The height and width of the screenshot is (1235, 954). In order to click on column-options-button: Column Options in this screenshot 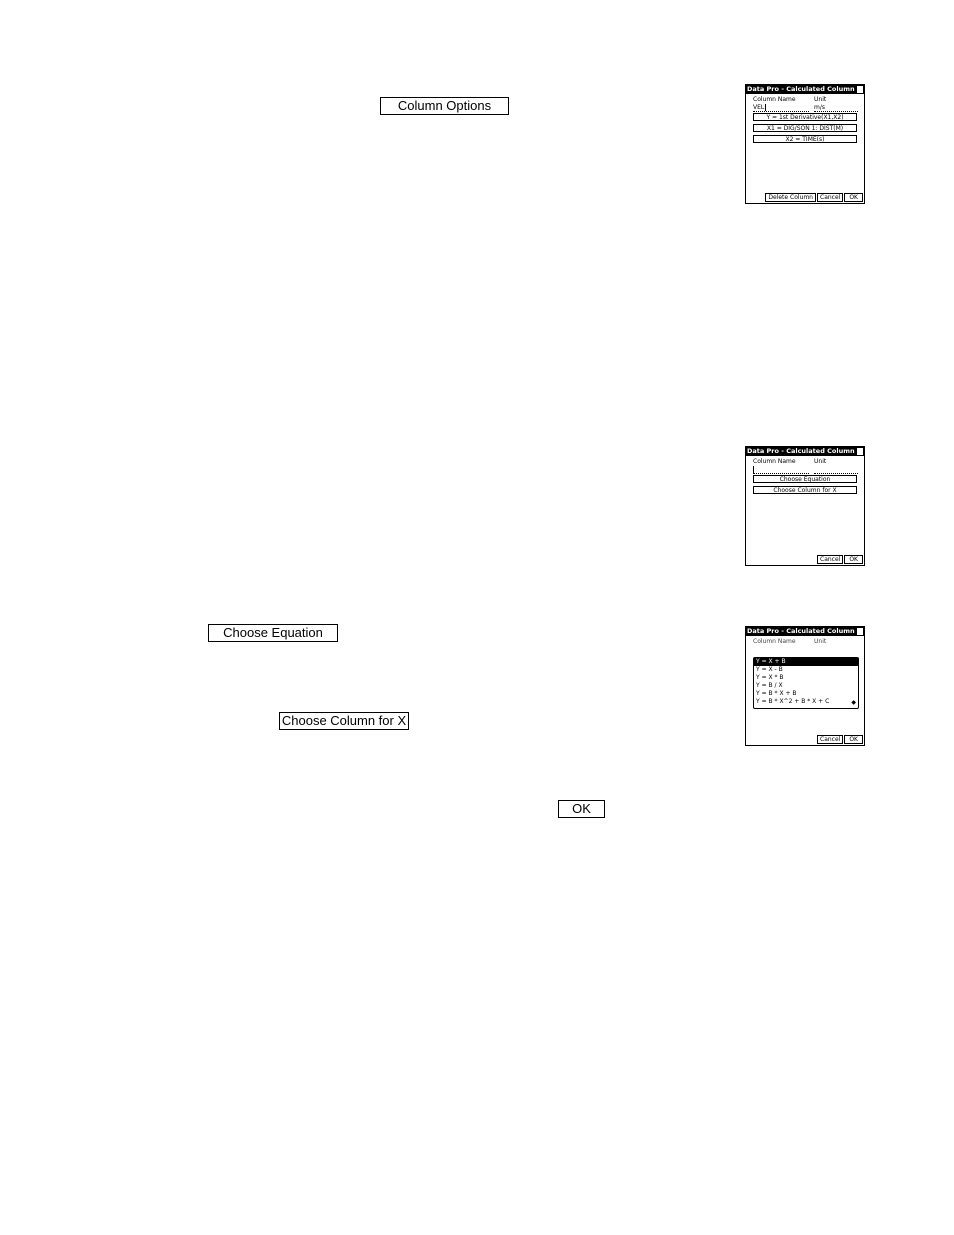, I will do `click(444, 106)`.